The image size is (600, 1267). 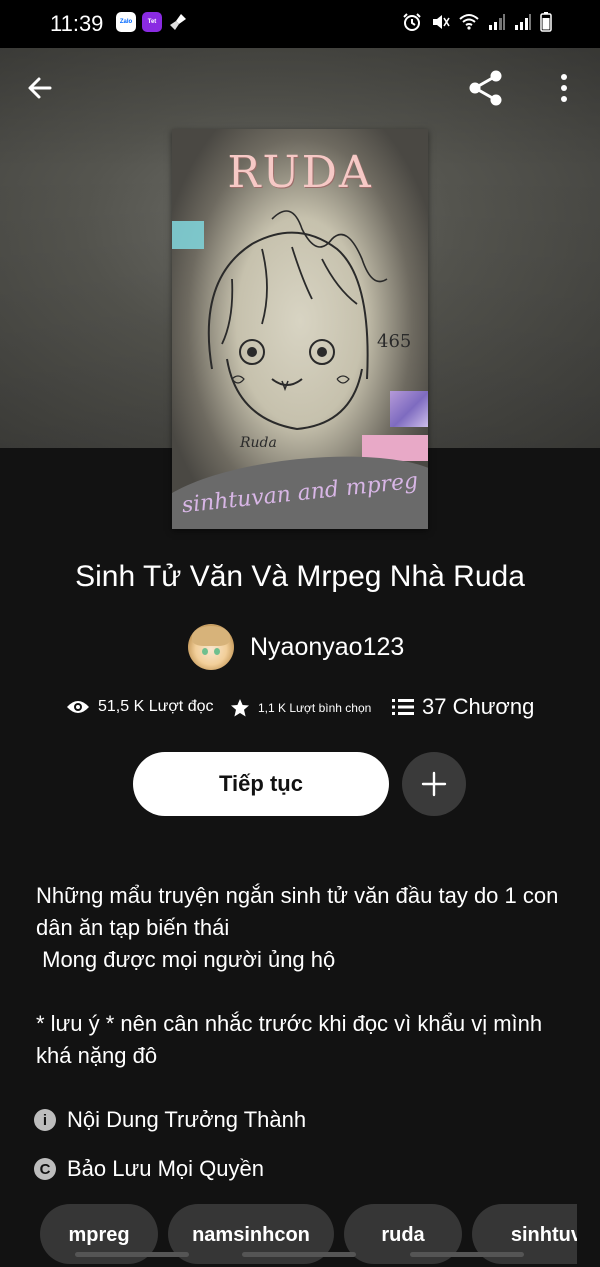 I want to click on stat-votes-label: 1,1 K Lượt bình chọn, so click(x=315, y=708).